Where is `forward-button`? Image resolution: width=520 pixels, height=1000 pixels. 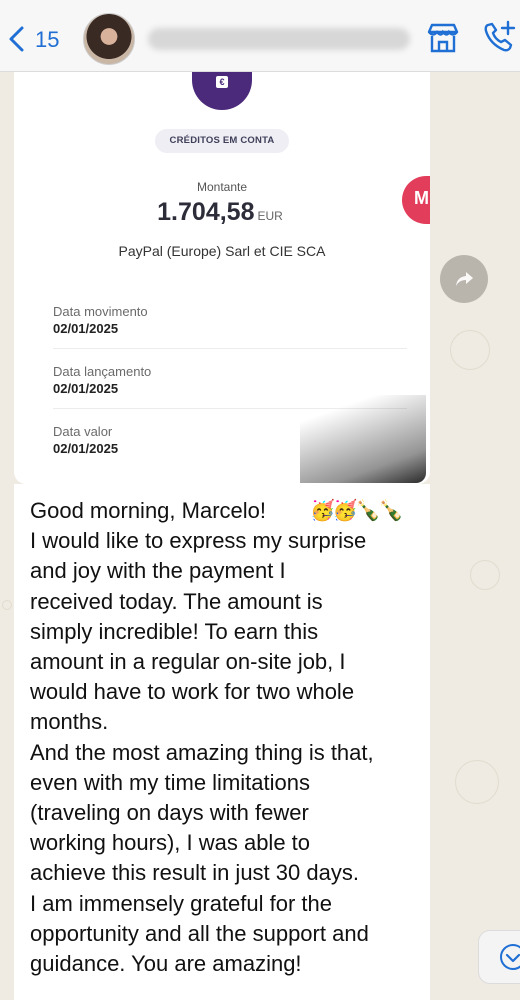 forward-button is located at coordinates (464, 279).